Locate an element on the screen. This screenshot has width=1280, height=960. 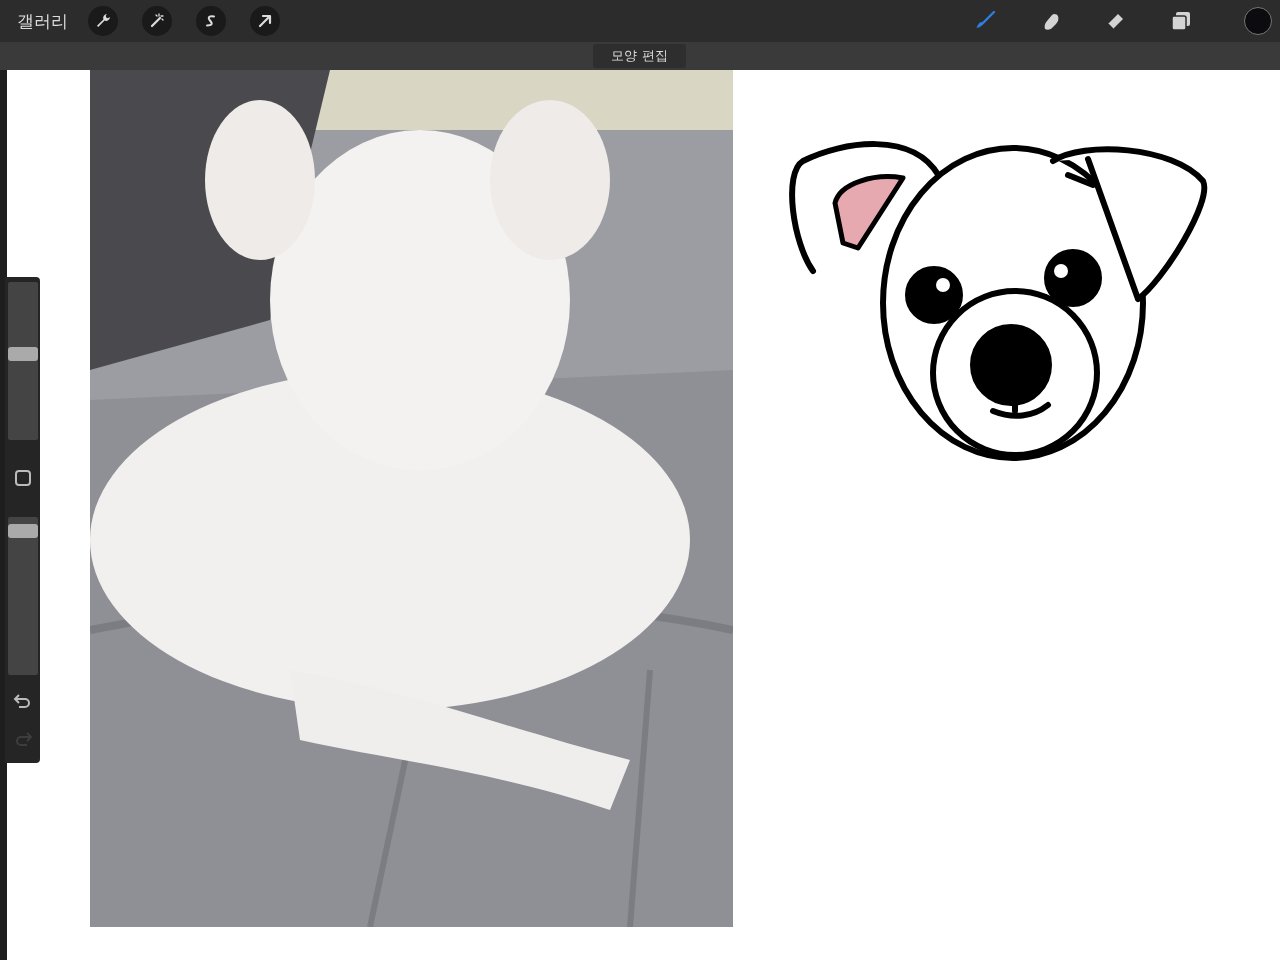
arrow-button is located at coordinates (265, 21).